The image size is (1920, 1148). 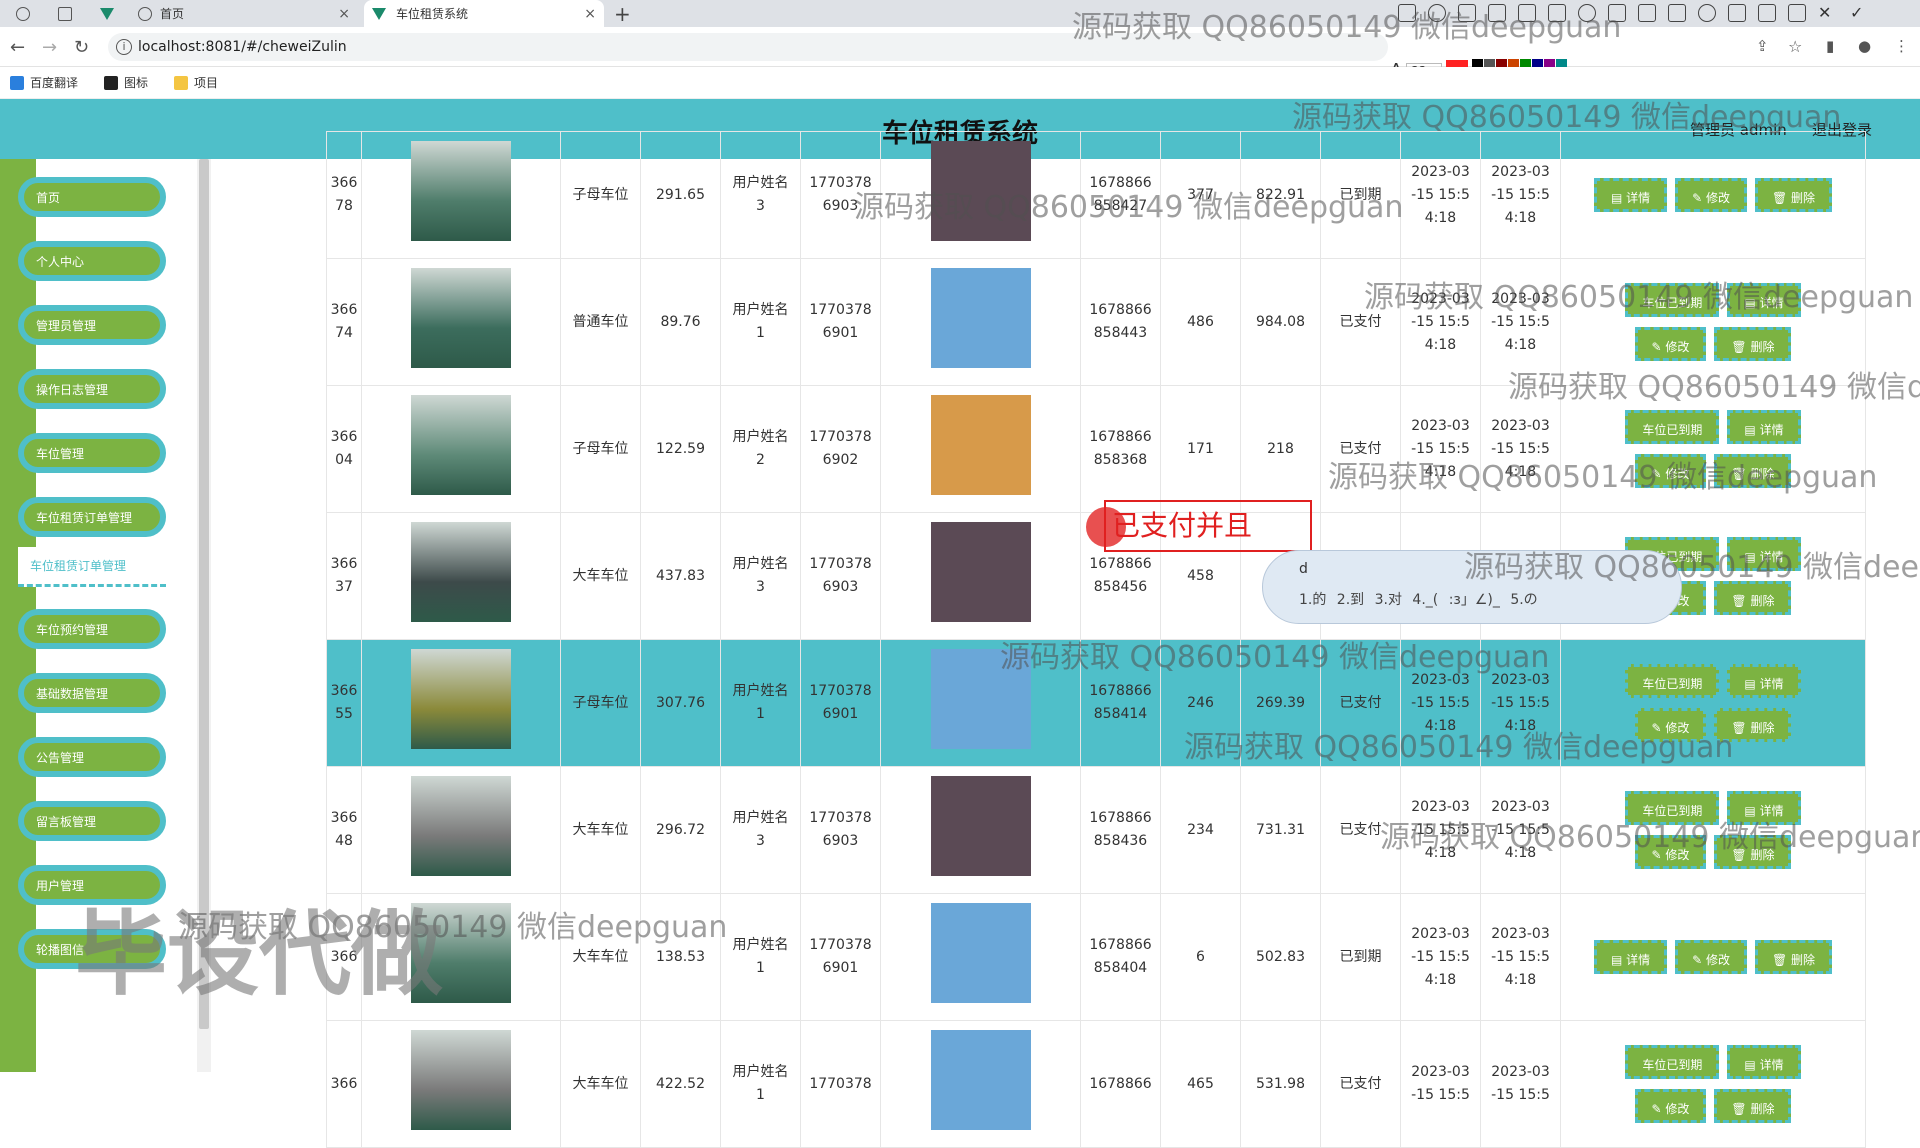 I want to click on phone-tool-icon, so click(x=1767, y=13).